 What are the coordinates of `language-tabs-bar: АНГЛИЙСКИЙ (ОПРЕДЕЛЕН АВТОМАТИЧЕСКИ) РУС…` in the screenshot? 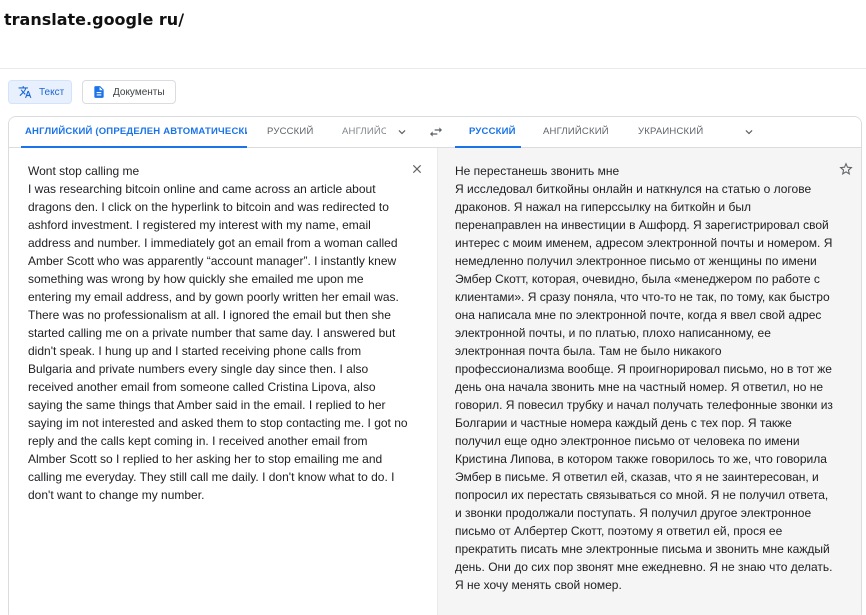 It's located at (435, 132).